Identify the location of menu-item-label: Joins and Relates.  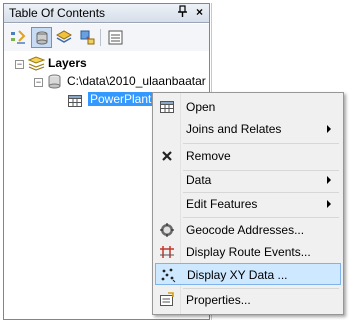
(234, 129).